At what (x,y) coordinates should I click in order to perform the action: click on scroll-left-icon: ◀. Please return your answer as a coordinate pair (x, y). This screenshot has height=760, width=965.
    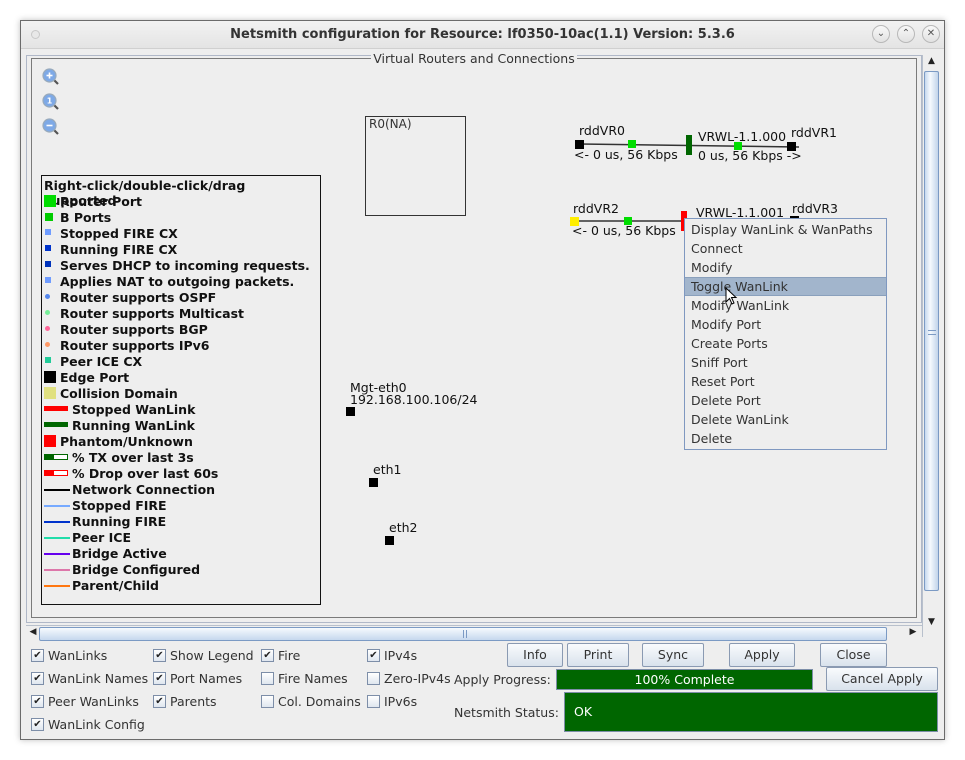
    Looking at the image, I should click on (33, 632).